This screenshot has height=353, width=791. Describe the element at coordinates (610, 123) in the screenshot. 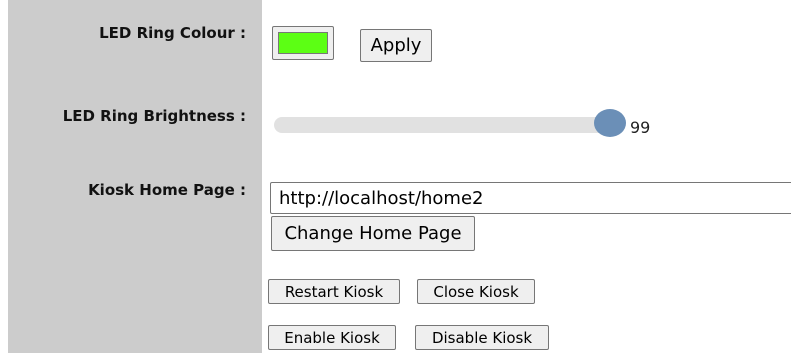

I see `brightness-slider-thumb` at that location.